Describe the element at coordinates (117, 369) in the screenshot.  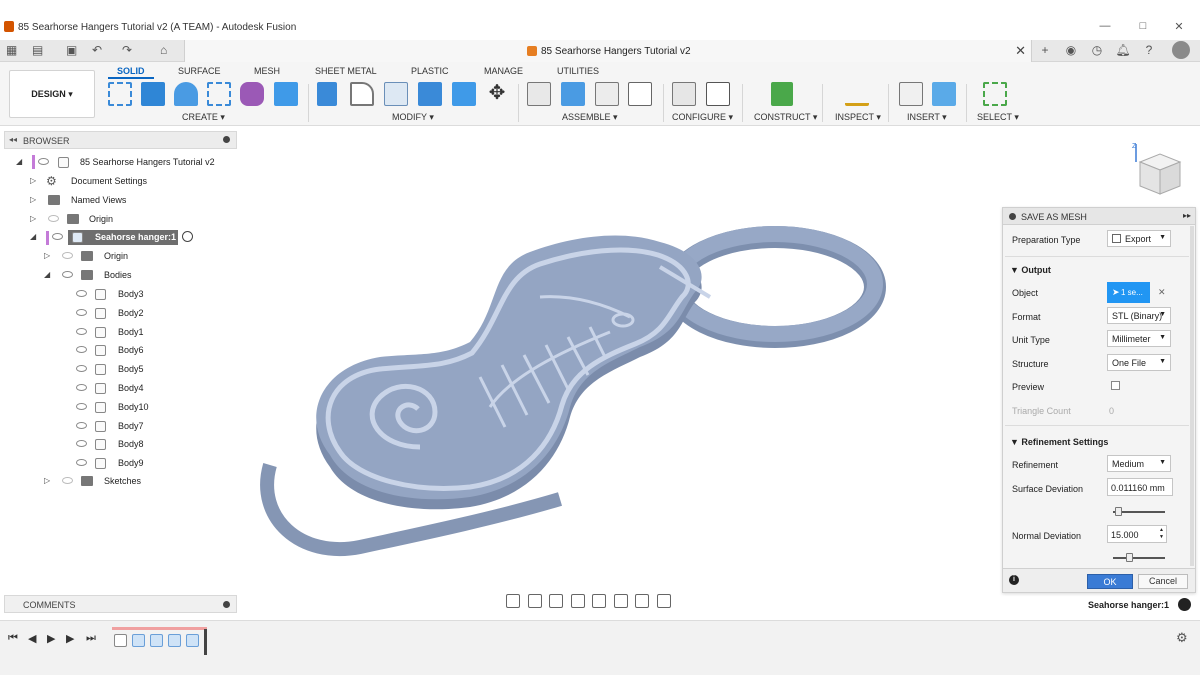
I see `tree-body-item: Body5` at that location.